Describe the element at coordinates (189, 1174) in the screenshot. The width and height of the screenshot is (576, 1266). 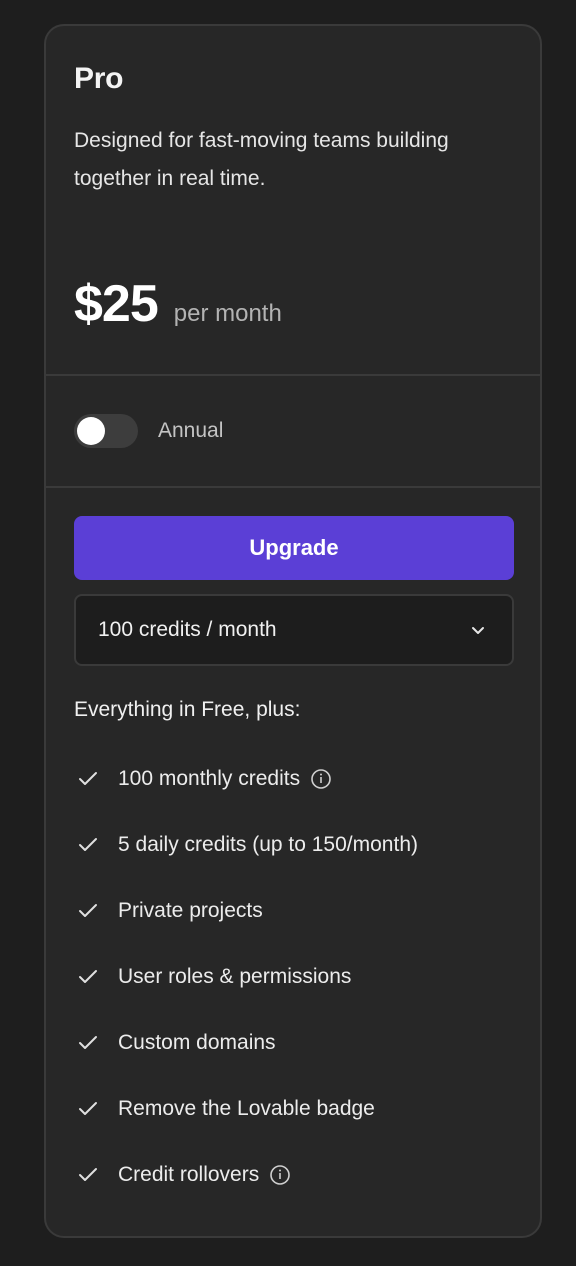
I see `feature-label: Credit rollovers` at that location.